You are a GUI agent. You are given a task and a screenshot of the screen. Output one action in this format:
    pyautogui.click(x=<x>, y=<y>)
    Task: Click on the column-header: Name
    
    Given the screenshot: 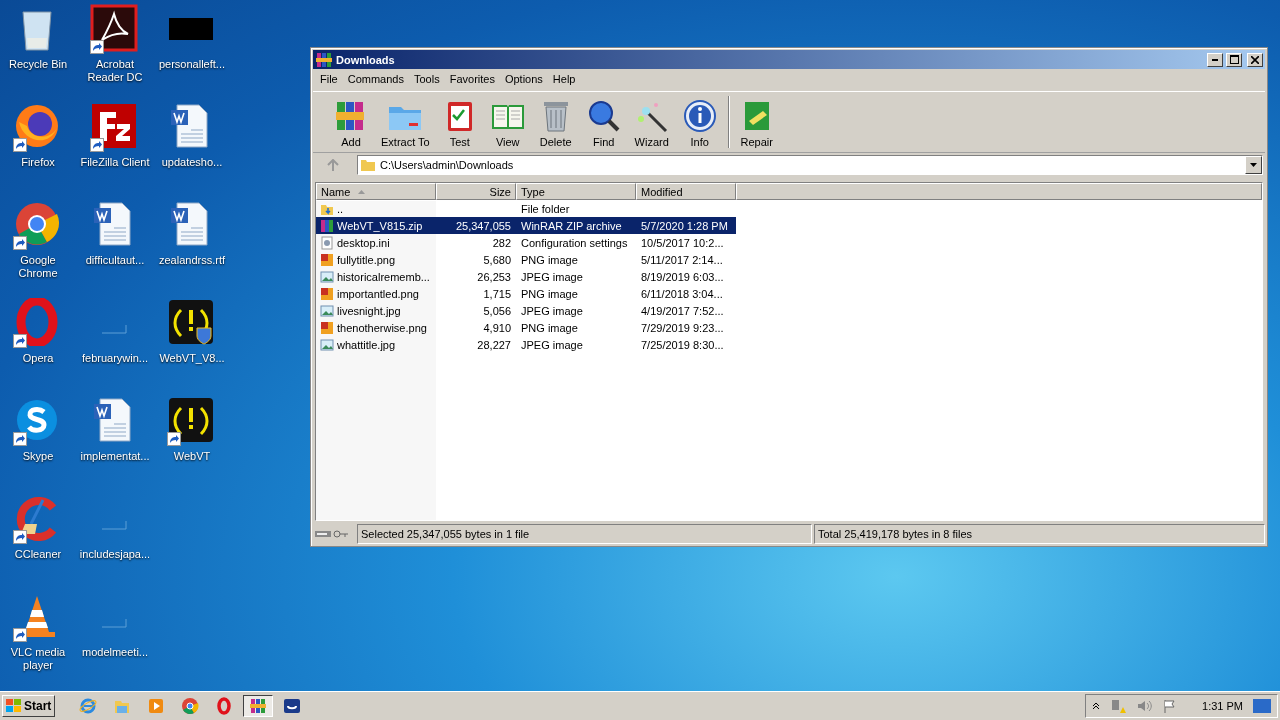 What is the action you would take?
    pyautogui.click(x=376, y=191)
    